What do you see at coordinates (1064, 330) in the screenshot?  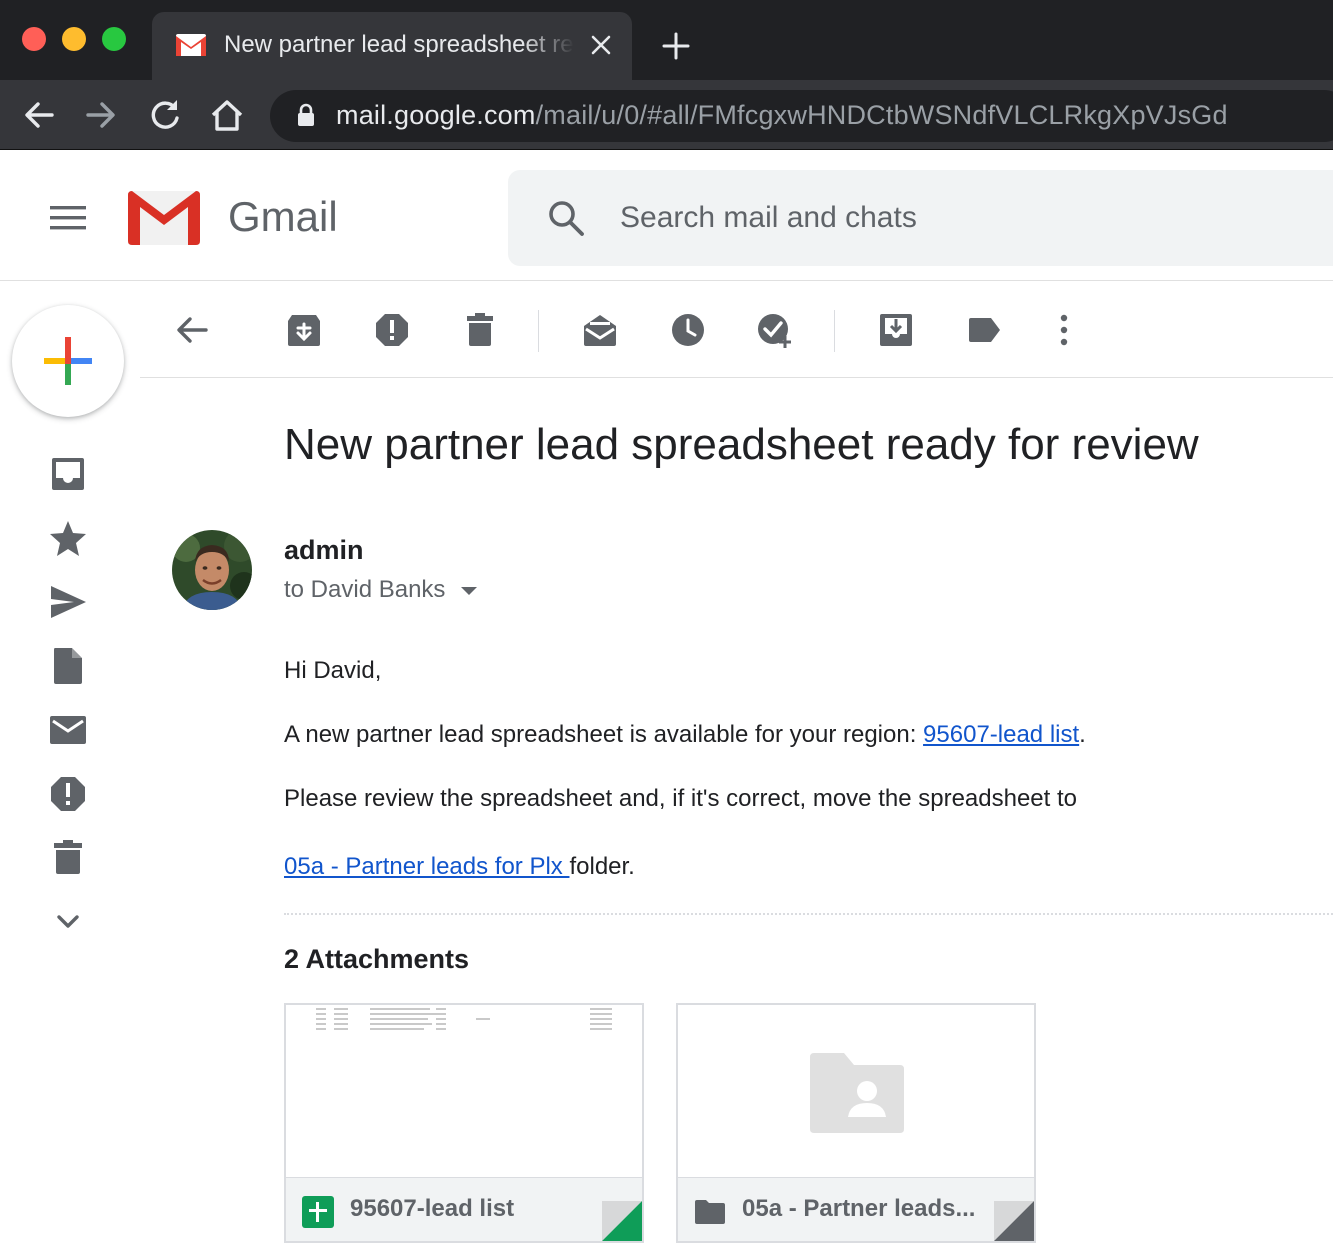 I see `more-options-icon` at bounding box center [1064, 330].